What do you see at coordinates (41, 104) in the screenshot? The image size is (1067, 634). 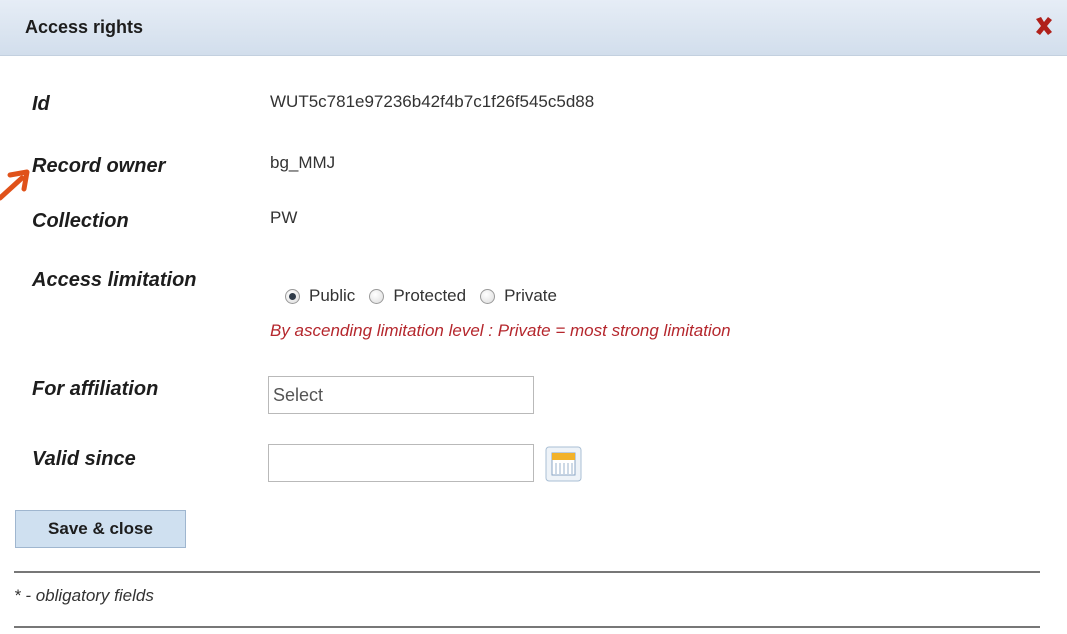 I see `id-label: Id` at bounding box center [41, 104].